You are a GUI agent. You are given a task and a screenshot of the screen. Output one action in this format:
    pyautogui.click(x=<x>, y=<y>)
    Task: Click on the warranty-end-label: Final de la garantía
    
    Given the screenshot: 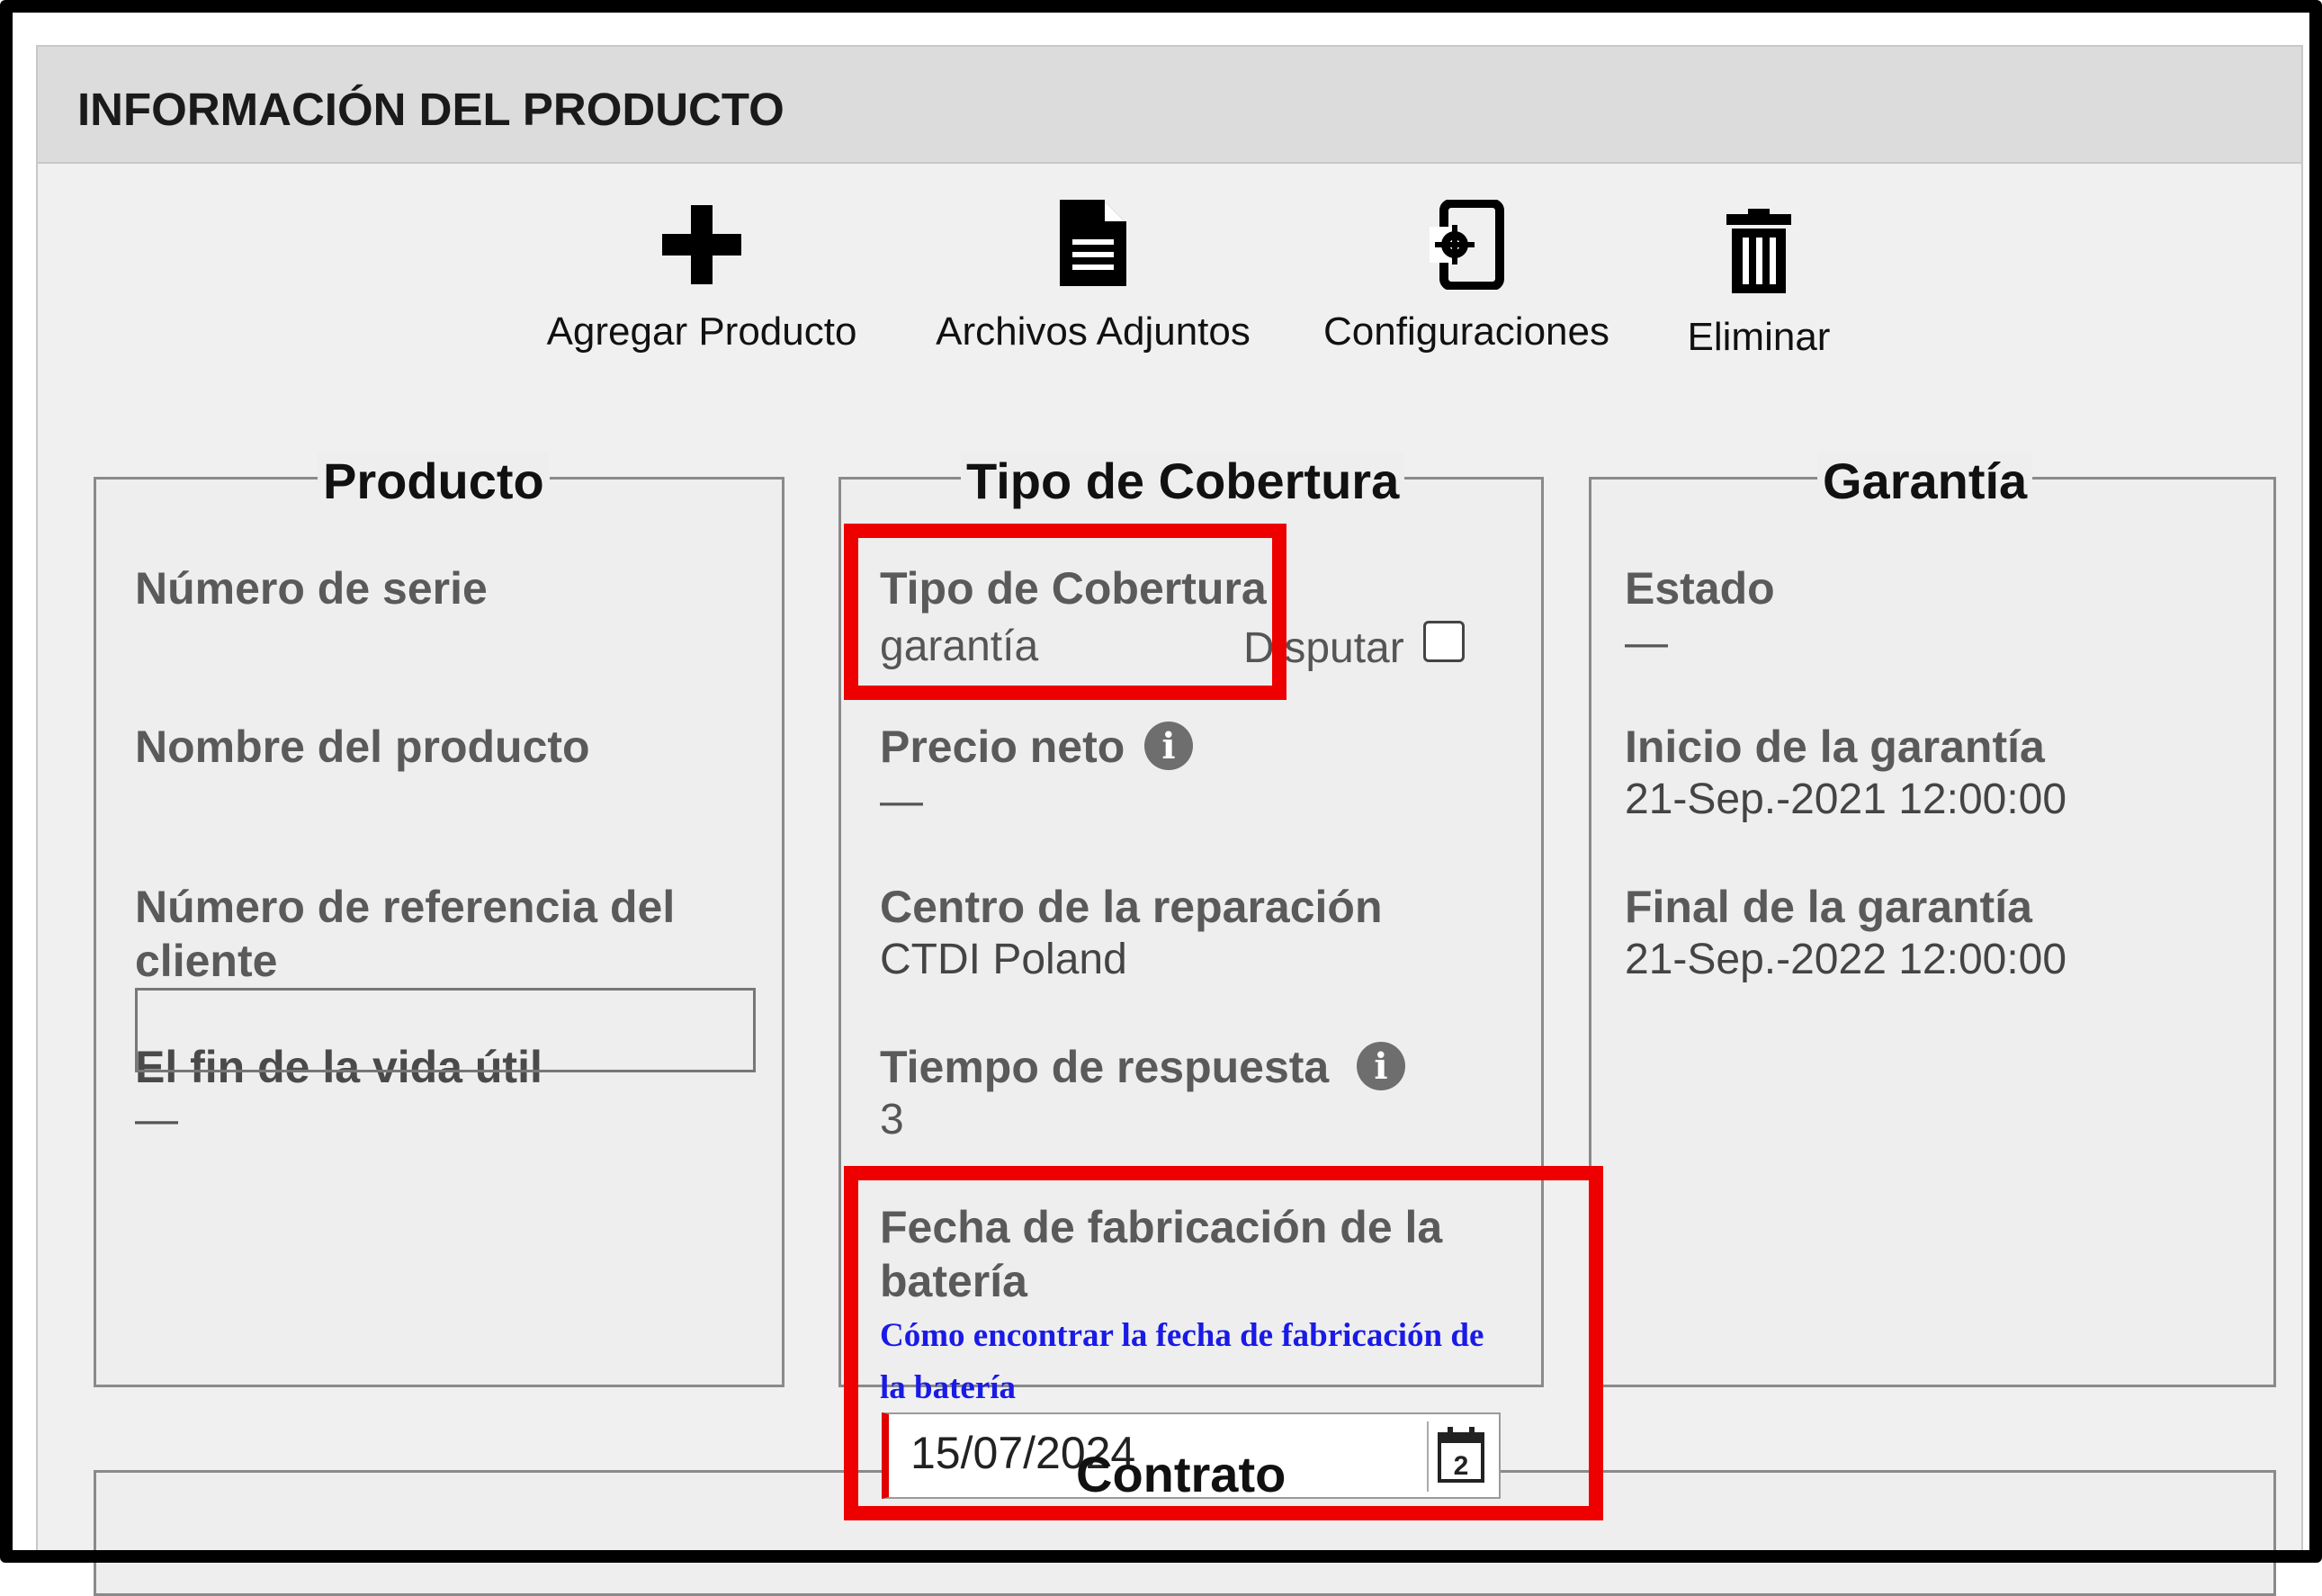 What is the action you would take?
    pyautogui.click(x=1828, y=907)
    